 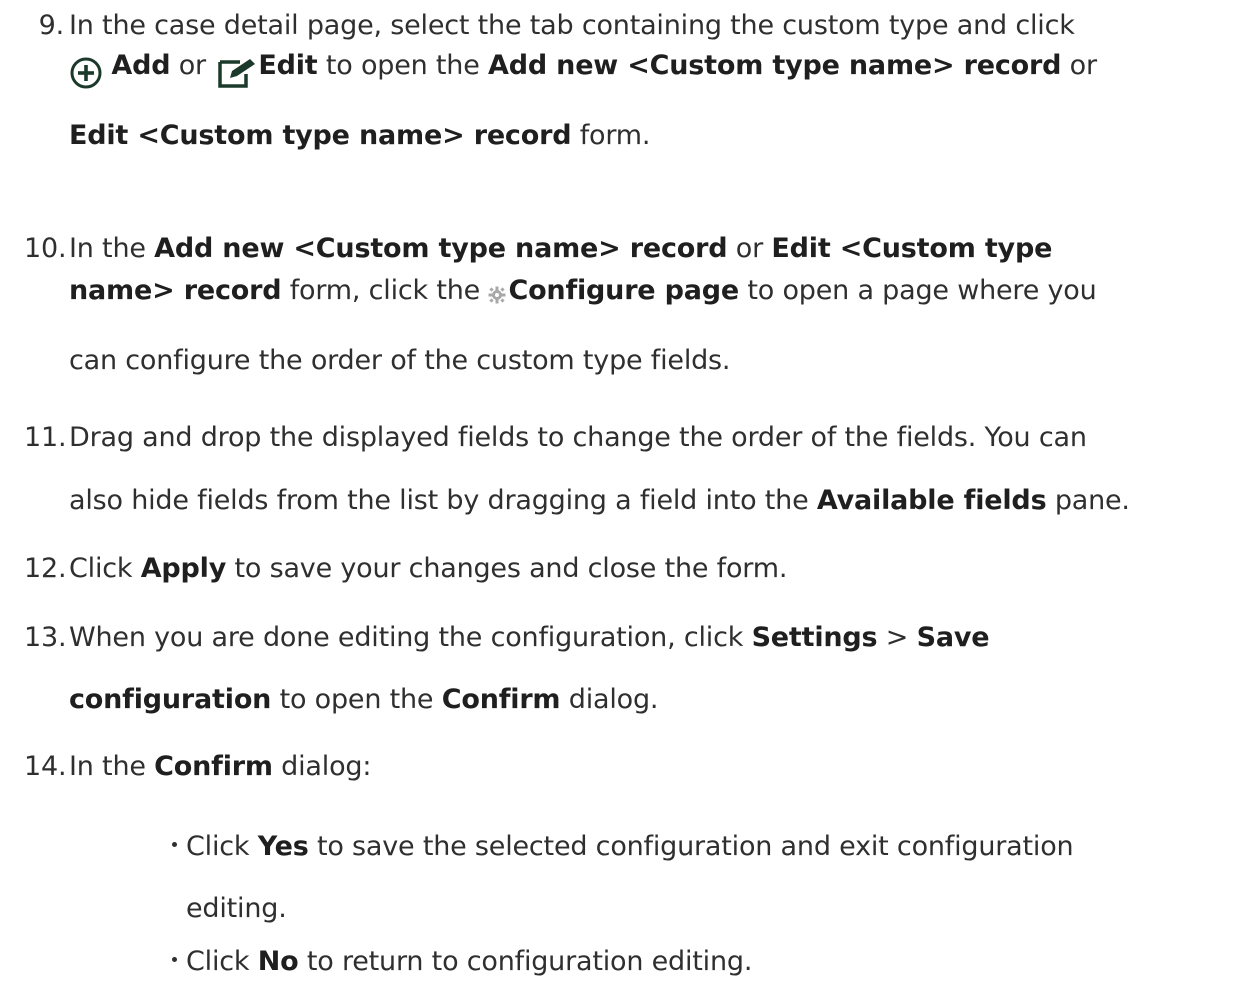 I want to click on step-number: 10., so click(x=45, y=248).